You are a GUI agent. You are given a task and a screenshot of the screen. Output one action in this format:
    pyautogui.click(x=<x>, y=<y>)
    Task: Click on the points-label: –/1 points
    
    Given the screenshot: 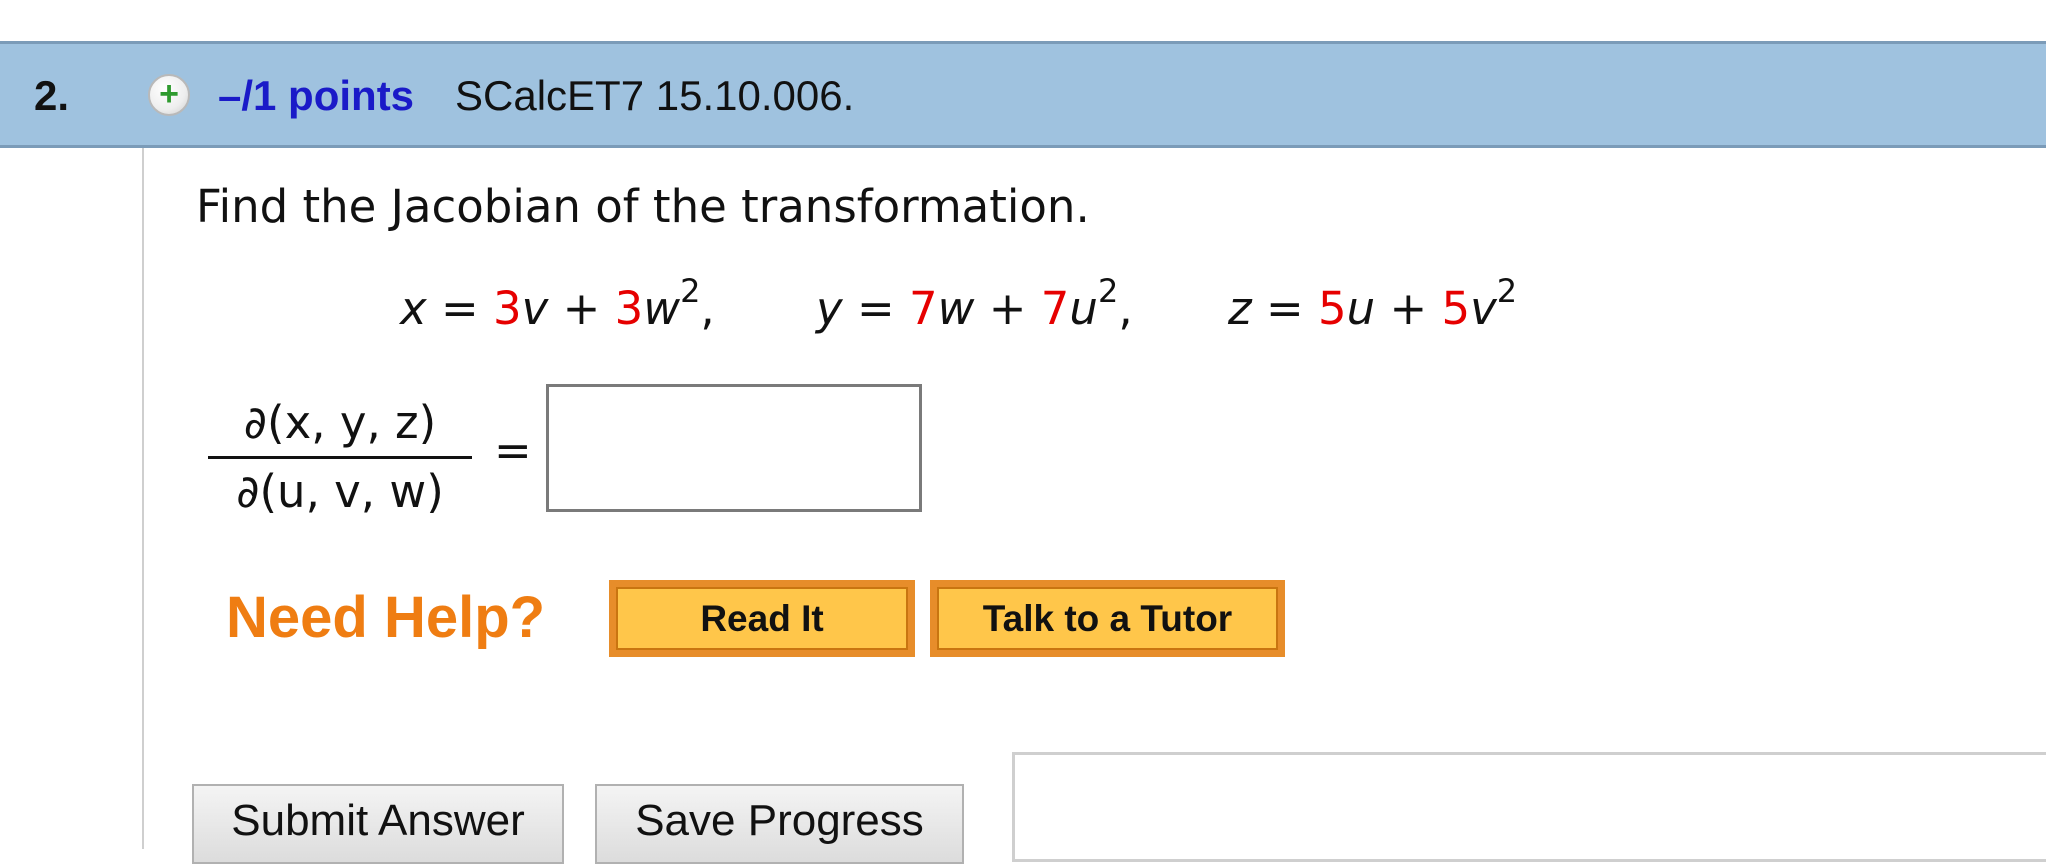 What is the action you would take?
    pyautogui.click(x=316, y=95)
    